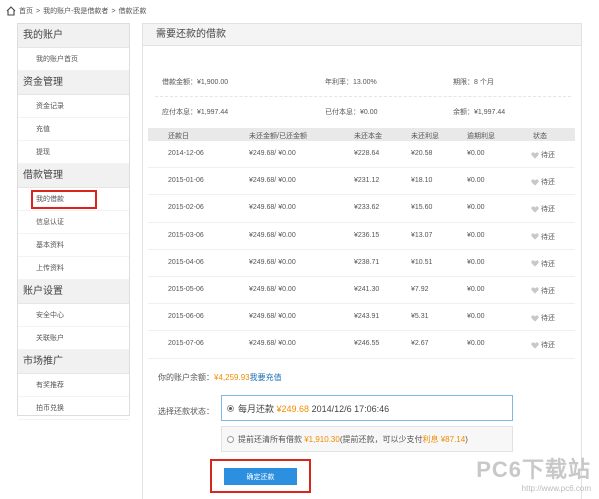 This screenshot has width=599, height=499. Describe the element at coordinates (75, 11) in the screenshot. I see `breadcrumb-account: 我的账户-我是借款者` at that location.